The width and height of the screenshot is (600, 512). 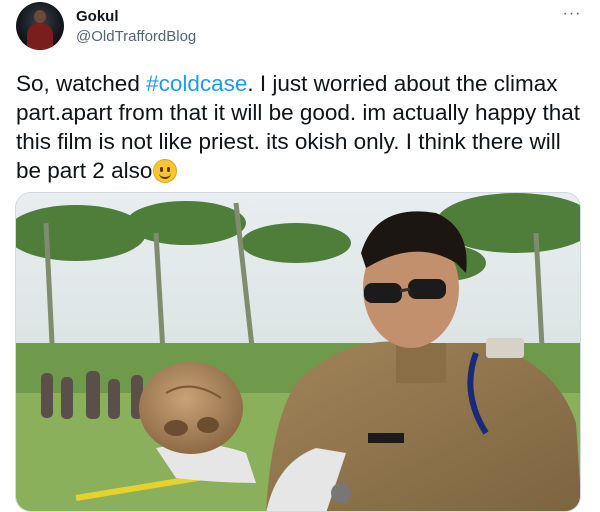 What do you see at coordinates (196, 83) in the screenshot?
I see `hashtag-link: #coldcase` at bounding box center [196, 83].